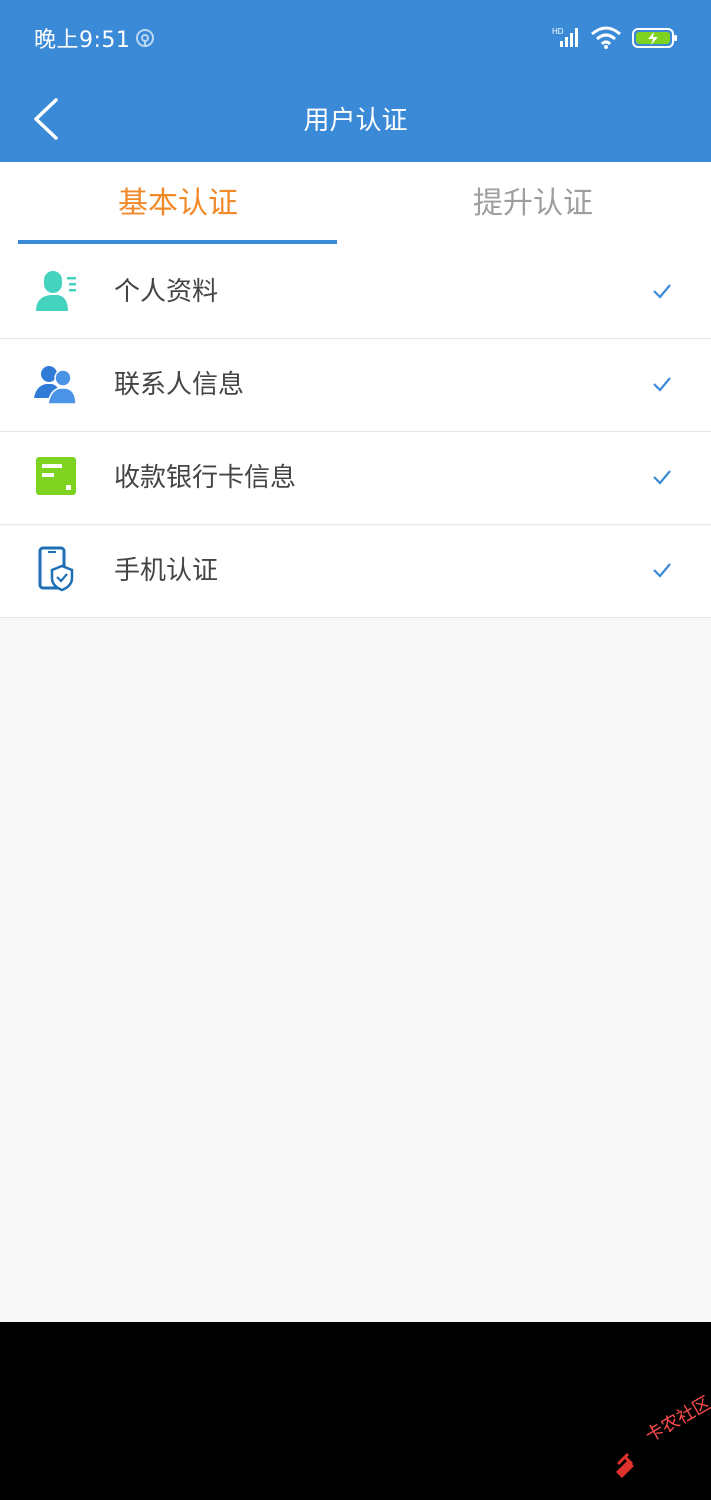  What do you see at coordinates (56, 569) in the screenshot?
I see `phone-verify-icon` at bounding box center [56, 569].